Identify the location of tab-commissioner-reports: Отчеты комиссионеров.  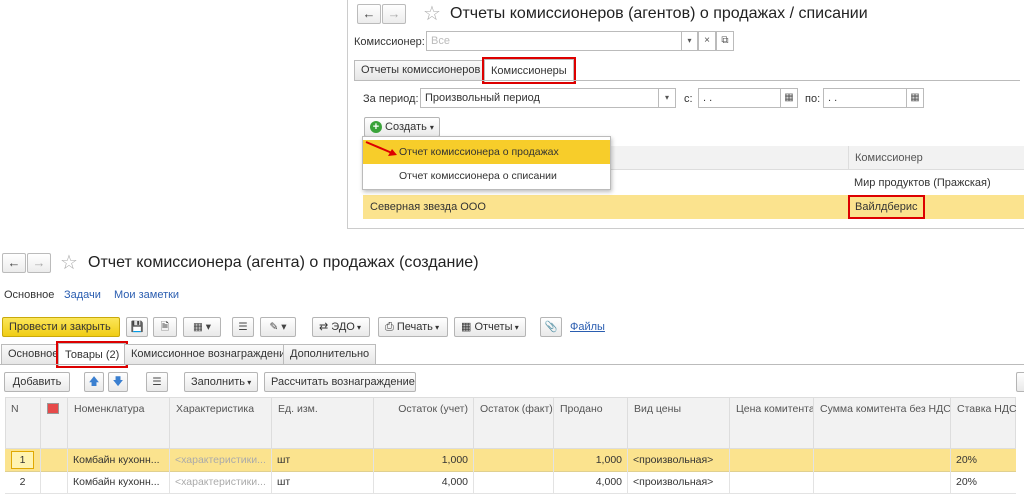
(421, 70).